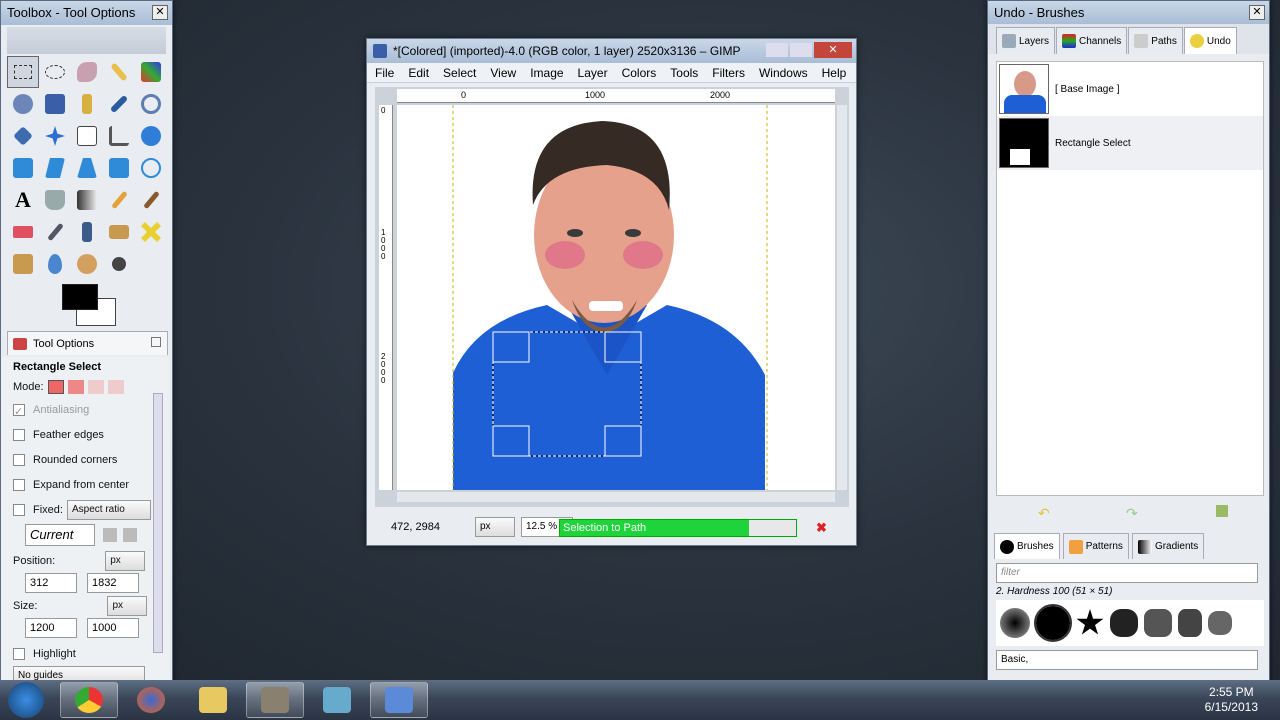 The width and height of the screenshot is (1280, 720). Describe the element at coordinates (1155, 40) in the screenshot. I see `tab-paths: Paths` at that location.